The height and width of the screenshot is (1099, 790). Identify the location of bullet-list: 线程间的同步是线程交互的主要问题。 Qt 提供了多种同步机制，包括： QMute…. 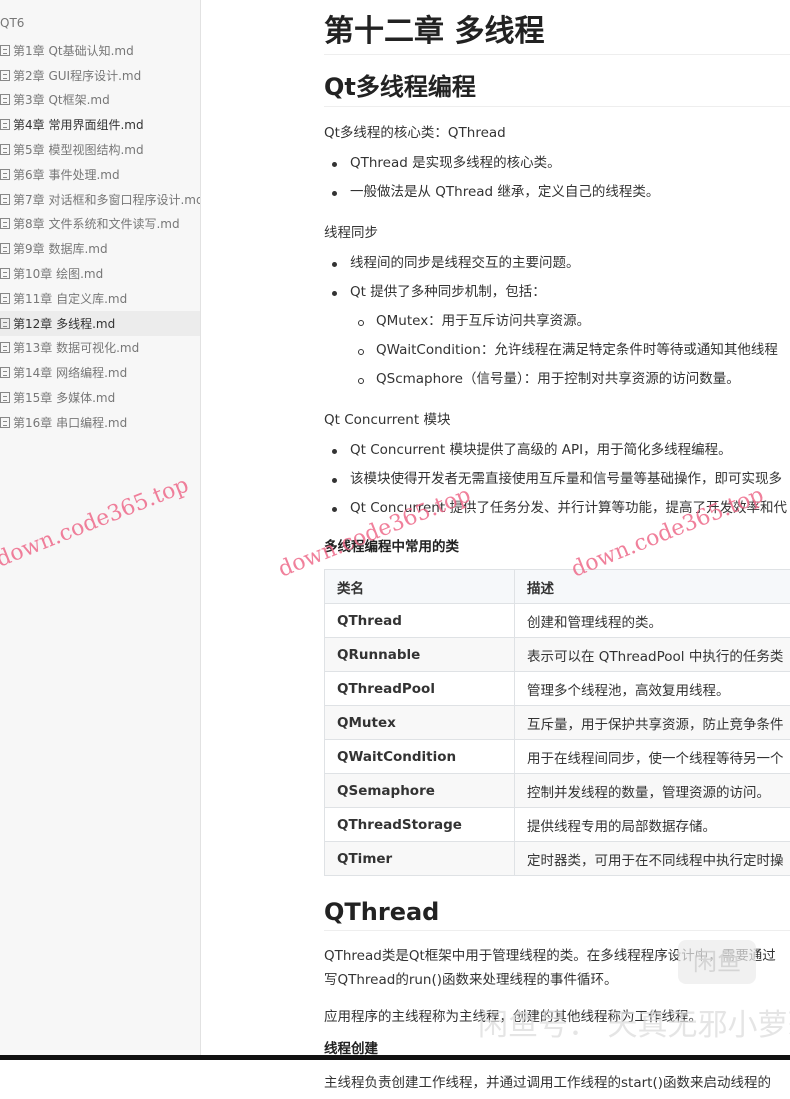
(570, 321).